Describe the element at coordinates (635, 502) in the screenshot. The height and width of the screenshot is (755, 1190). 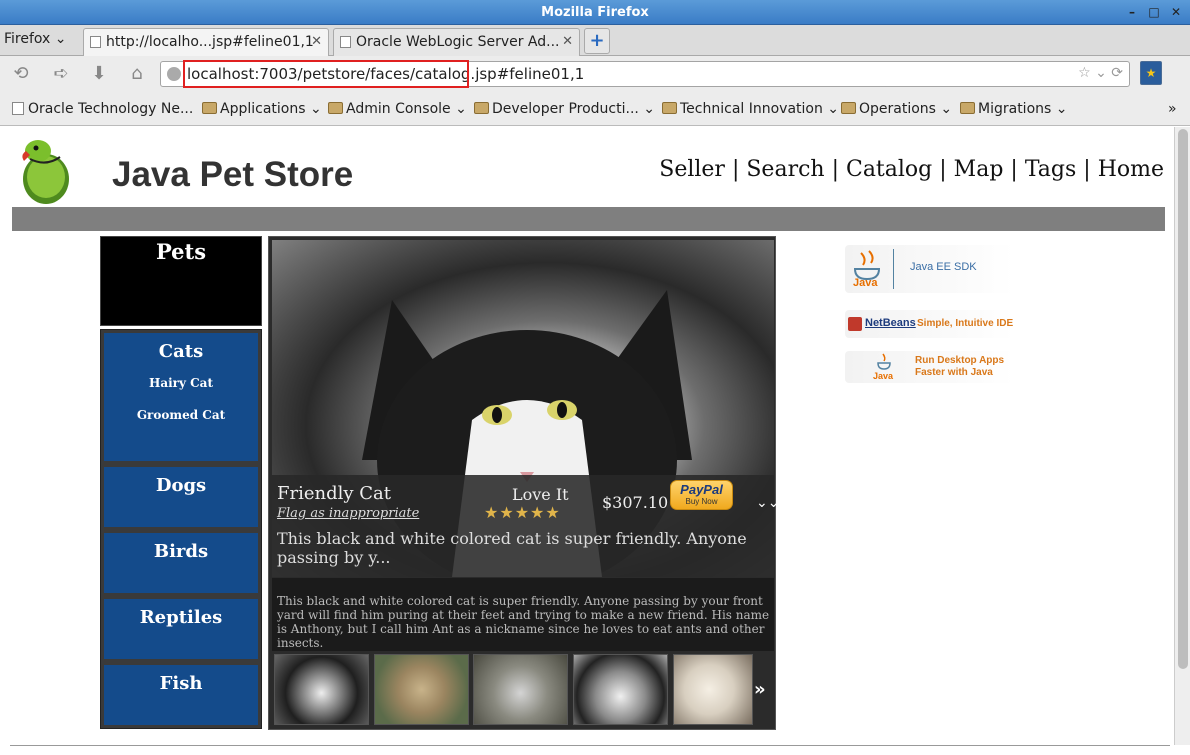
I see `price: $307.10` at that location.